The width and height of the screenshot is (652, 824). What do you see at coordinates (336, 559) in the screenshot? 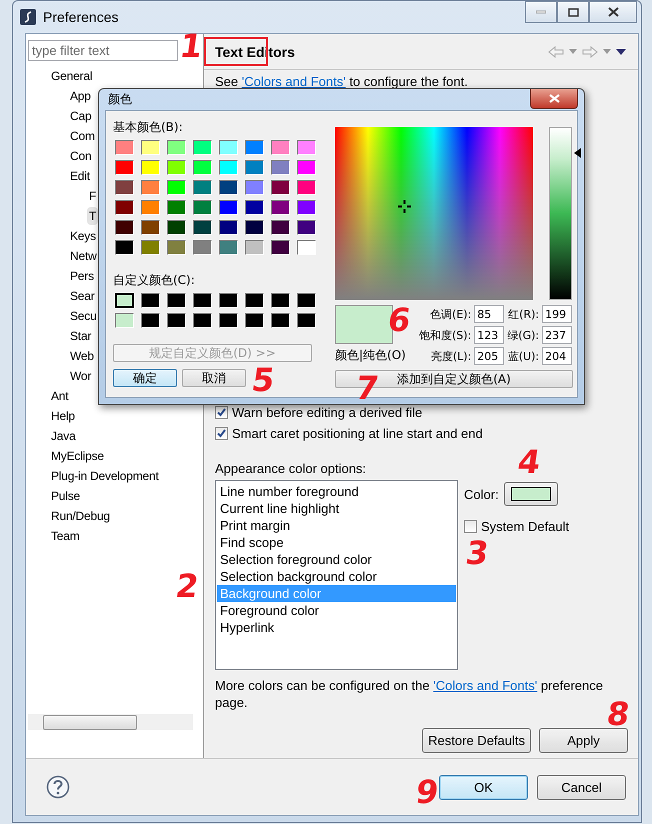
I see `list-item: Selection foreground color` at bounding box center [336, 559].